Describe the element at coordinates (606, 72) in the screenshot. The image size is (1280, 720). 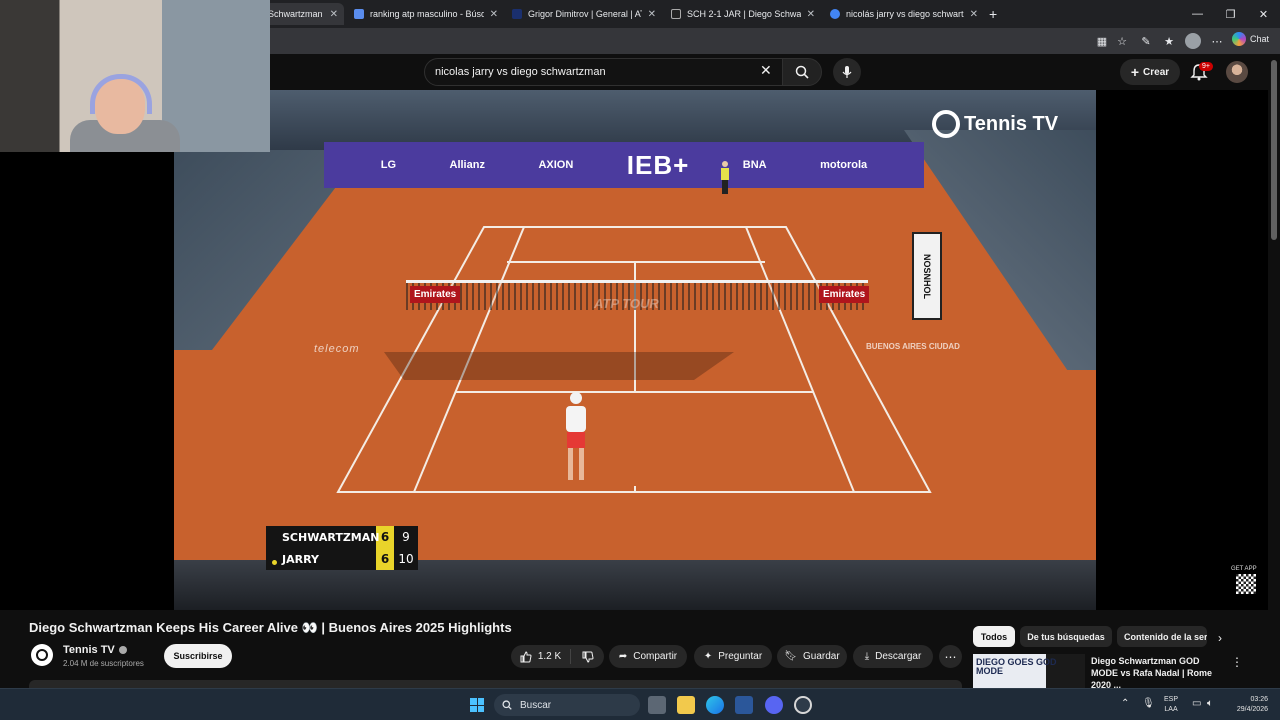
I see `search-input: nicolas jarry vs diego schwartzman` at that location.